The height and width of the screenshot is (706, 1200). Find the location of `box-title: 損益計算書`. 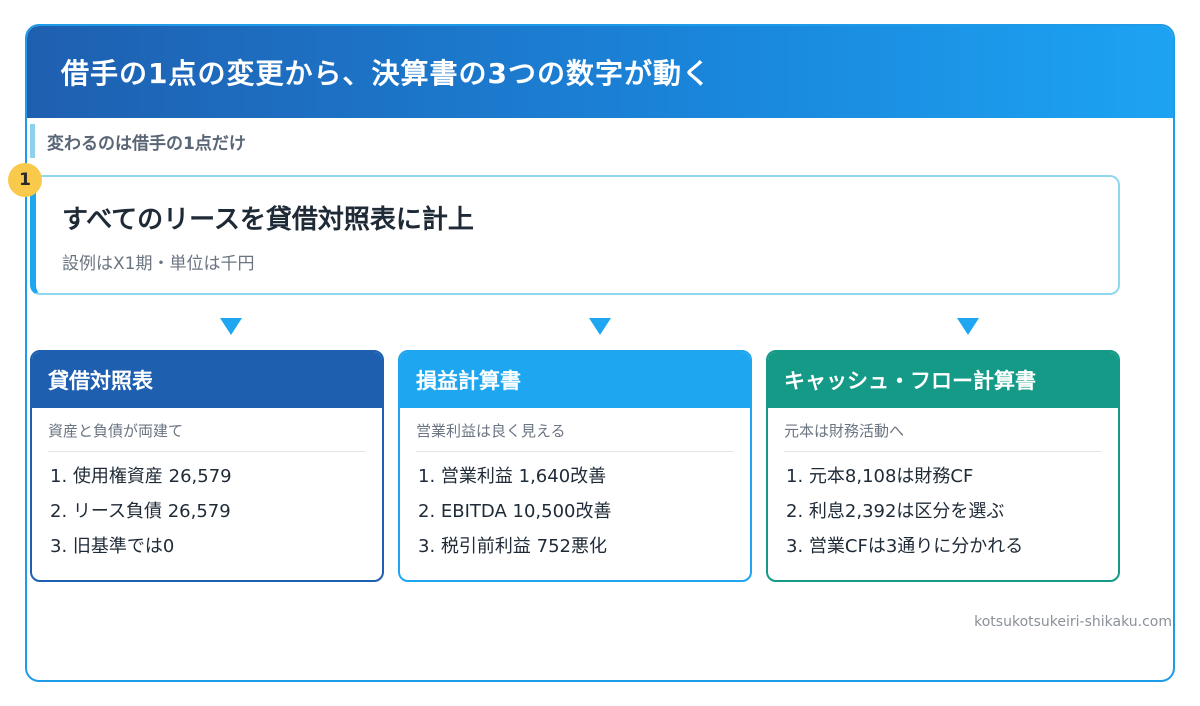

box-title: 損益計算書 is located at coordinates (575, 380).